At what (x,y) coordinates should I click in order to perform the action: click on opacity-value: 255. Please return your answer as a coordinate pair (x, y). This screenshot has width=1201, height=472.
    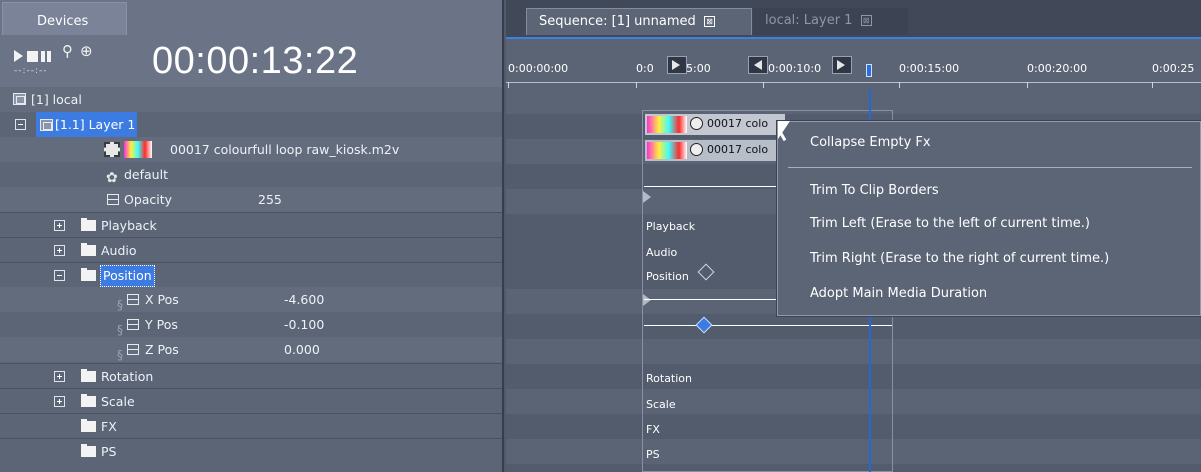
    Looking at the image, I should click on (270, 199).